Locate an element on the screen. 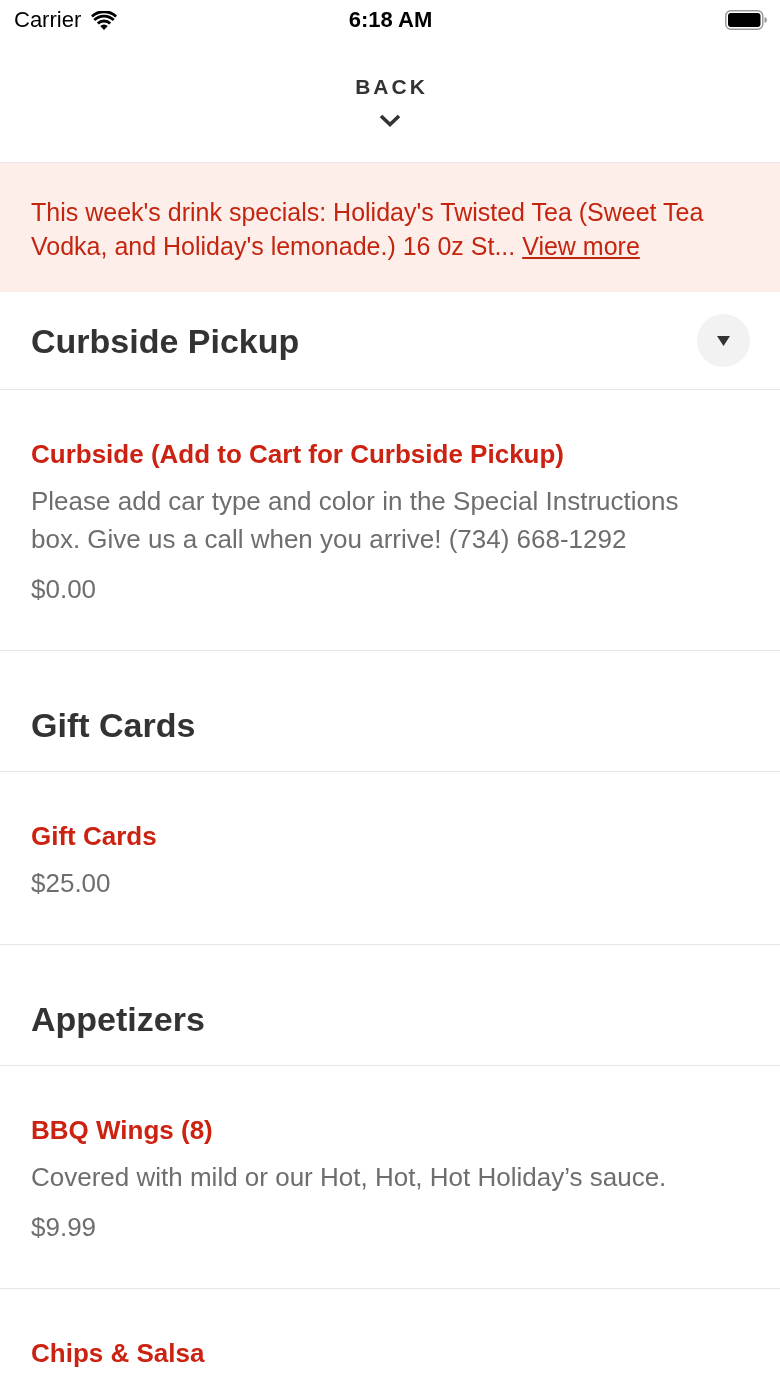 The width and height of the screenshot is (780, 1387). menu-item-description: Covered with mild or our Hot, Hot, Hot Holiday’s sauce. is located at coordinates (349, 1177).